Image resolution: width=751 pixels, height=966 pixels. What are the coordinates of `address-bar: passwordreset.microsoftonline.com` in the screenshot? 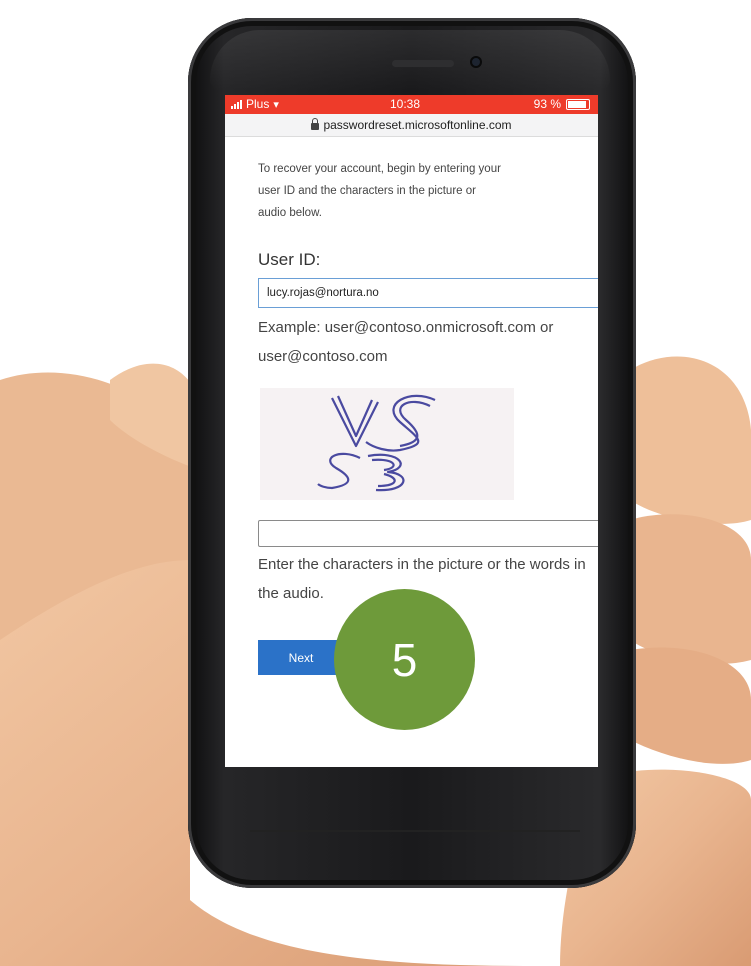 It's located at (411, 125).